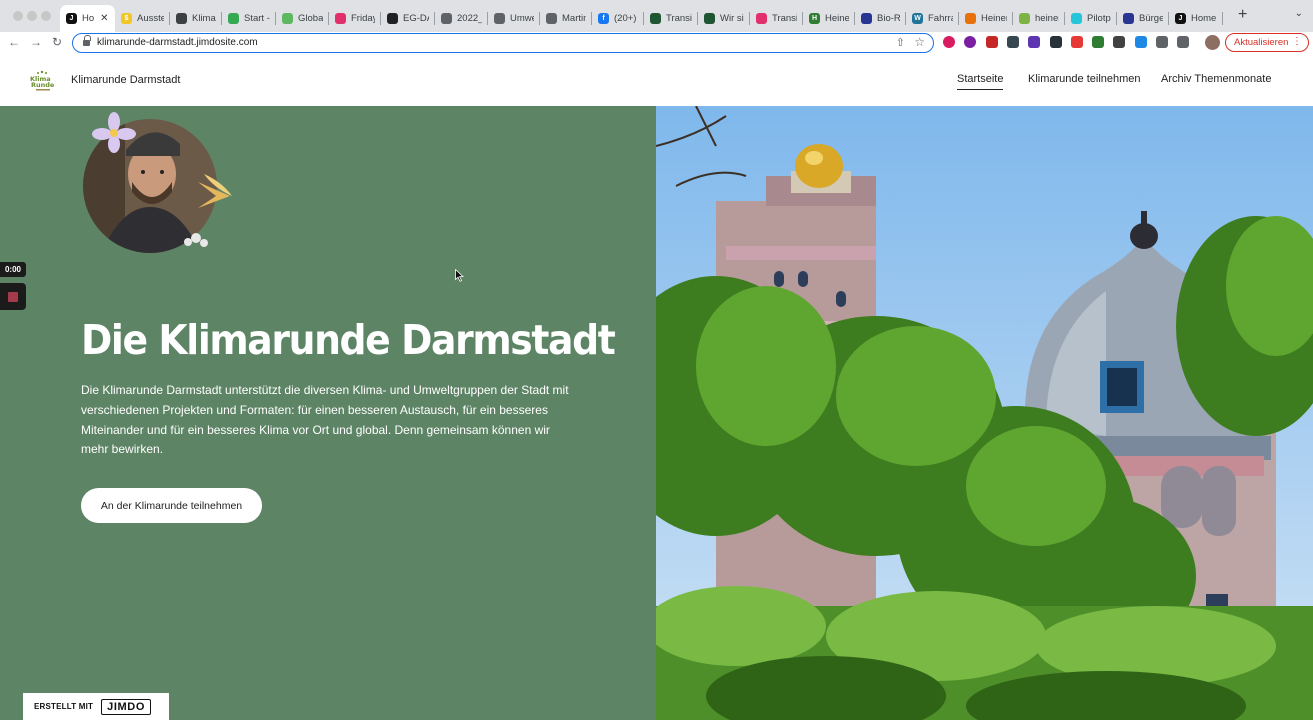  What do you see at coordinates (1297, 41) in the screenshot?
I see `menu-dots-icon: ⋮` at bounding box center [1297, 41].